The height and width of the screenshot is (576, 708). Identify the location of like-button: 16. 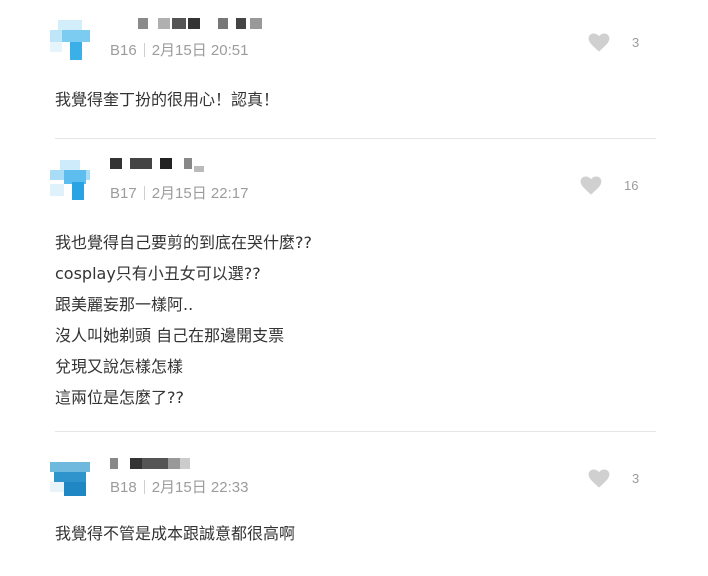
(609, 185).